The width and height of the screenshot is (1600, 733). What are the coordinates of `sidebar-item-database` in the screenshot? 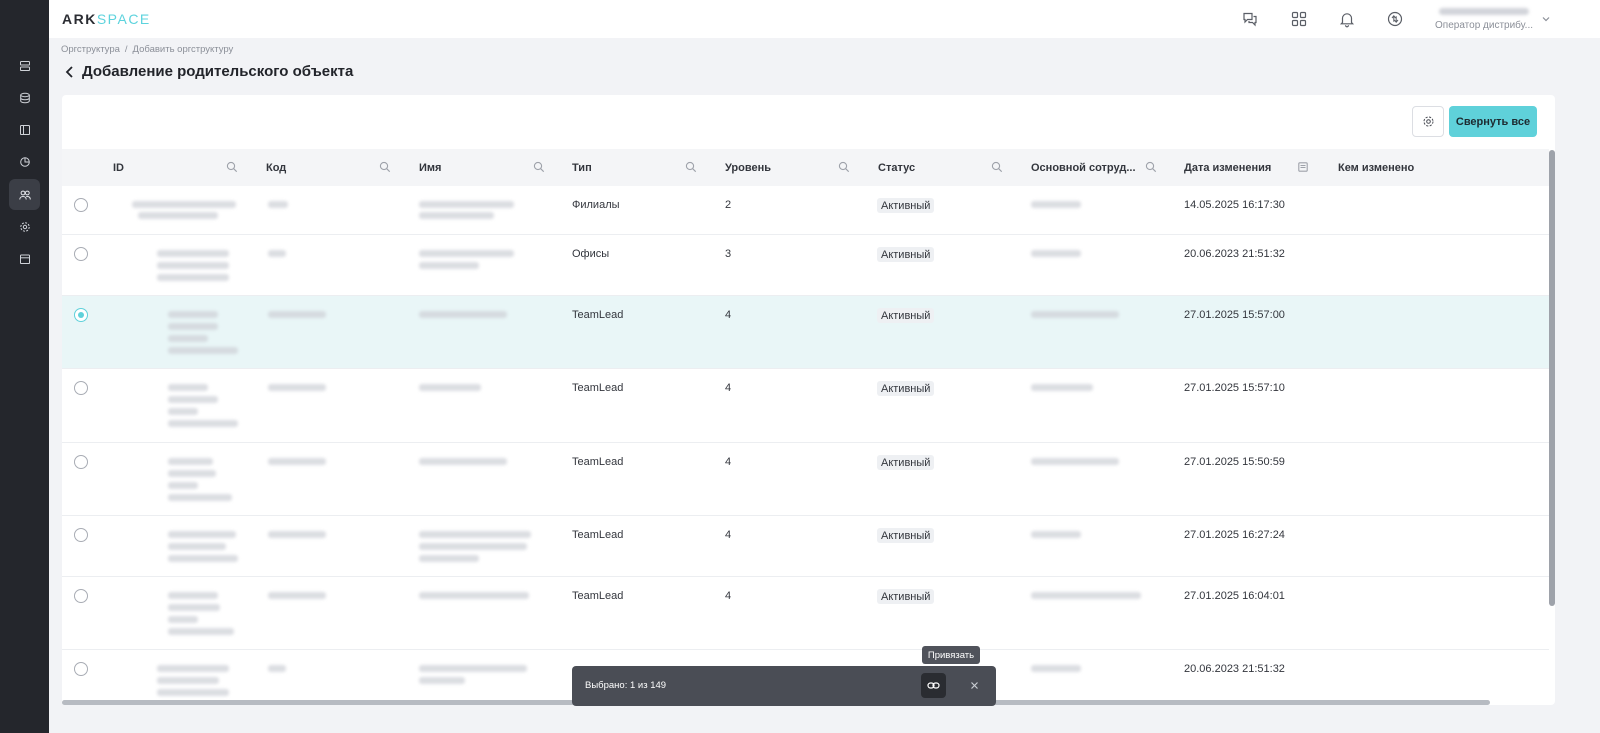 It's located at (24, 97).